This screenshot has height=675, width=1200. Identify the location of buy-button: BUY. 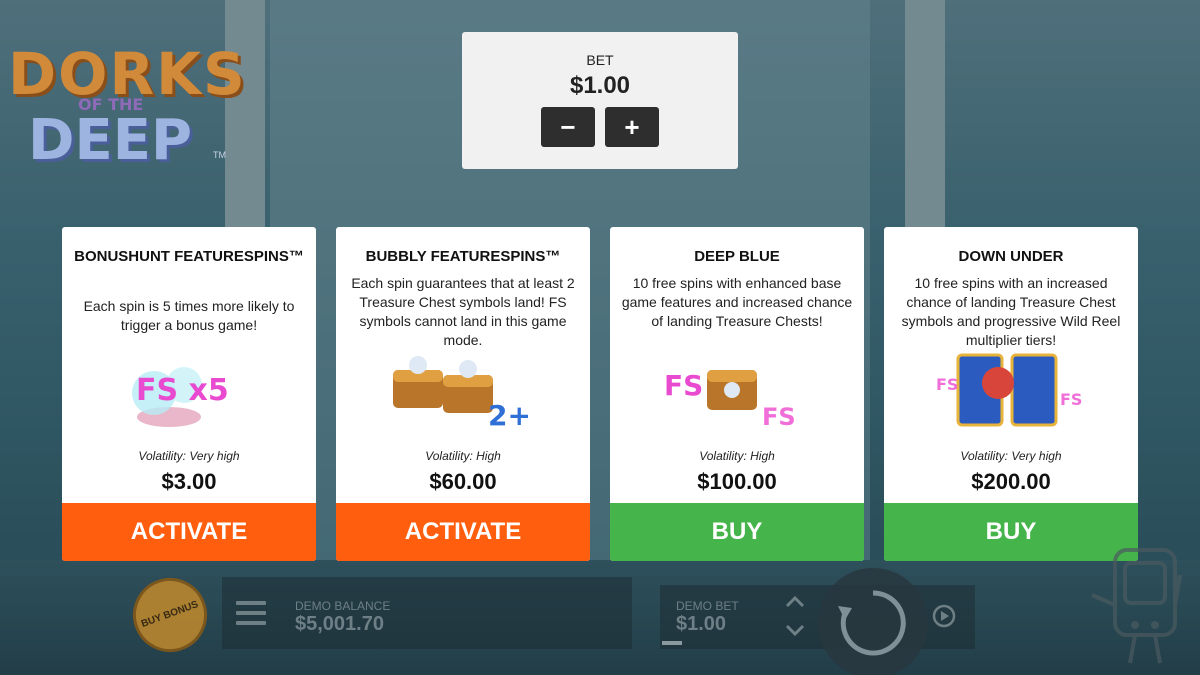
(737, 532).